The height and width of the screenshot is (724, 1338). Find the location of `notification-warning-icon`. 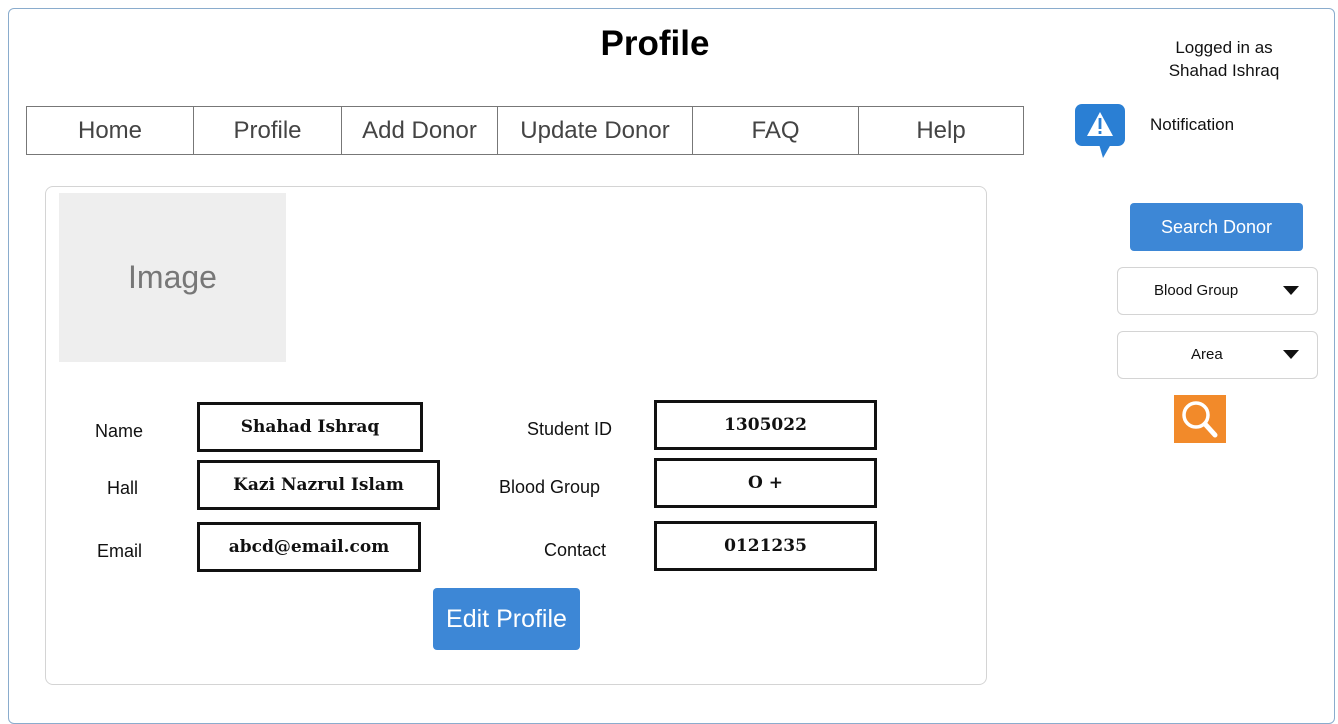

notification-warning-icon is located at coordinates (1104, 132).